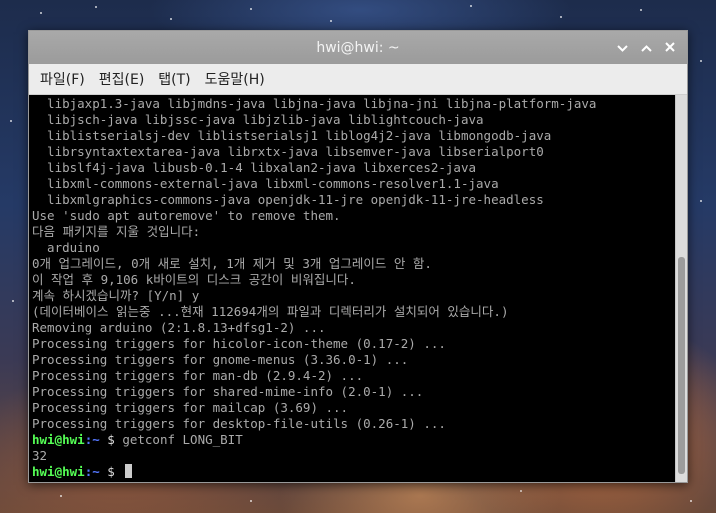 The image size is (716, 513). I want to click on output-line: arduino, so click(66, 247).